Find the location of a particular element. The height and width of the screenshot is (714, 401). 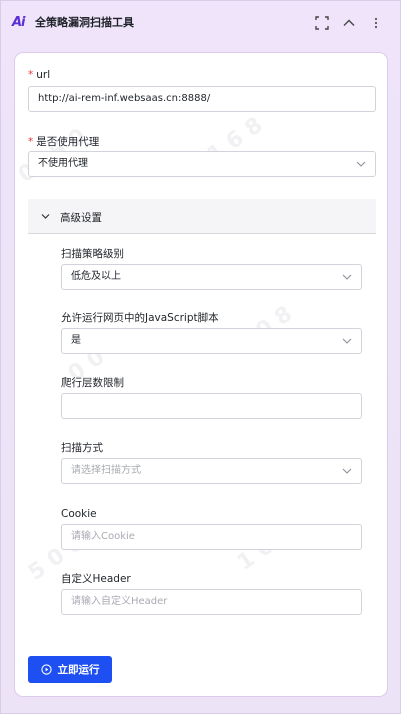

strategy-level-label: 扫描策略级别 is located at coordinates (92, 254).